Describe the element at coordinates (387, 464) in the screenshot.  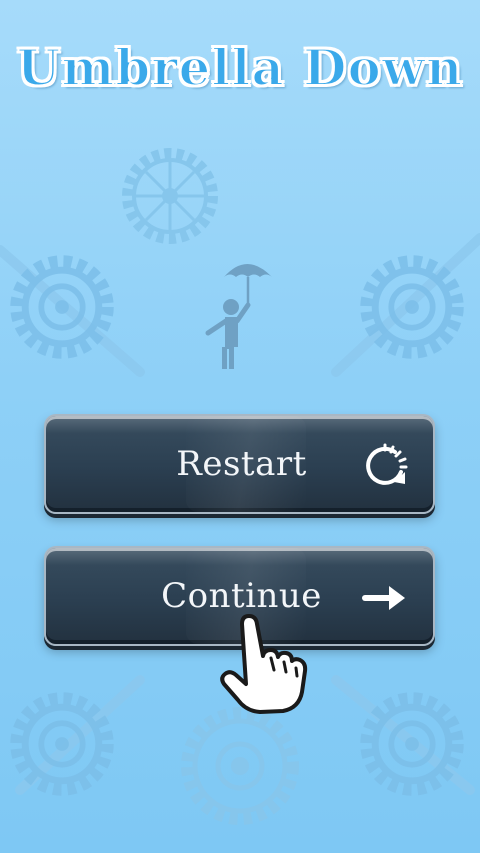
I see `restart-icon` at that location.